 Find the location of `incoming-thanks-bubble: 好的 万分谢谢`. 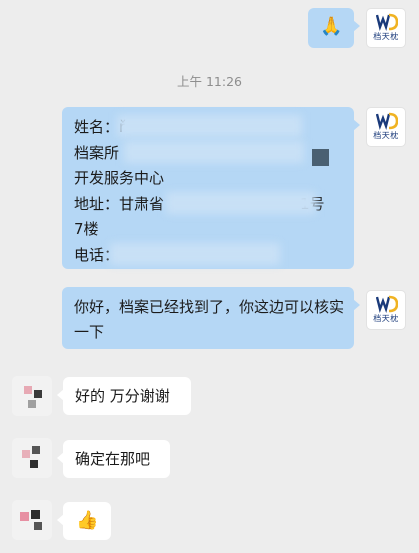

incoming-thanks-bubble: 好的 万分谢谢 is located at coordinates (124, 396).